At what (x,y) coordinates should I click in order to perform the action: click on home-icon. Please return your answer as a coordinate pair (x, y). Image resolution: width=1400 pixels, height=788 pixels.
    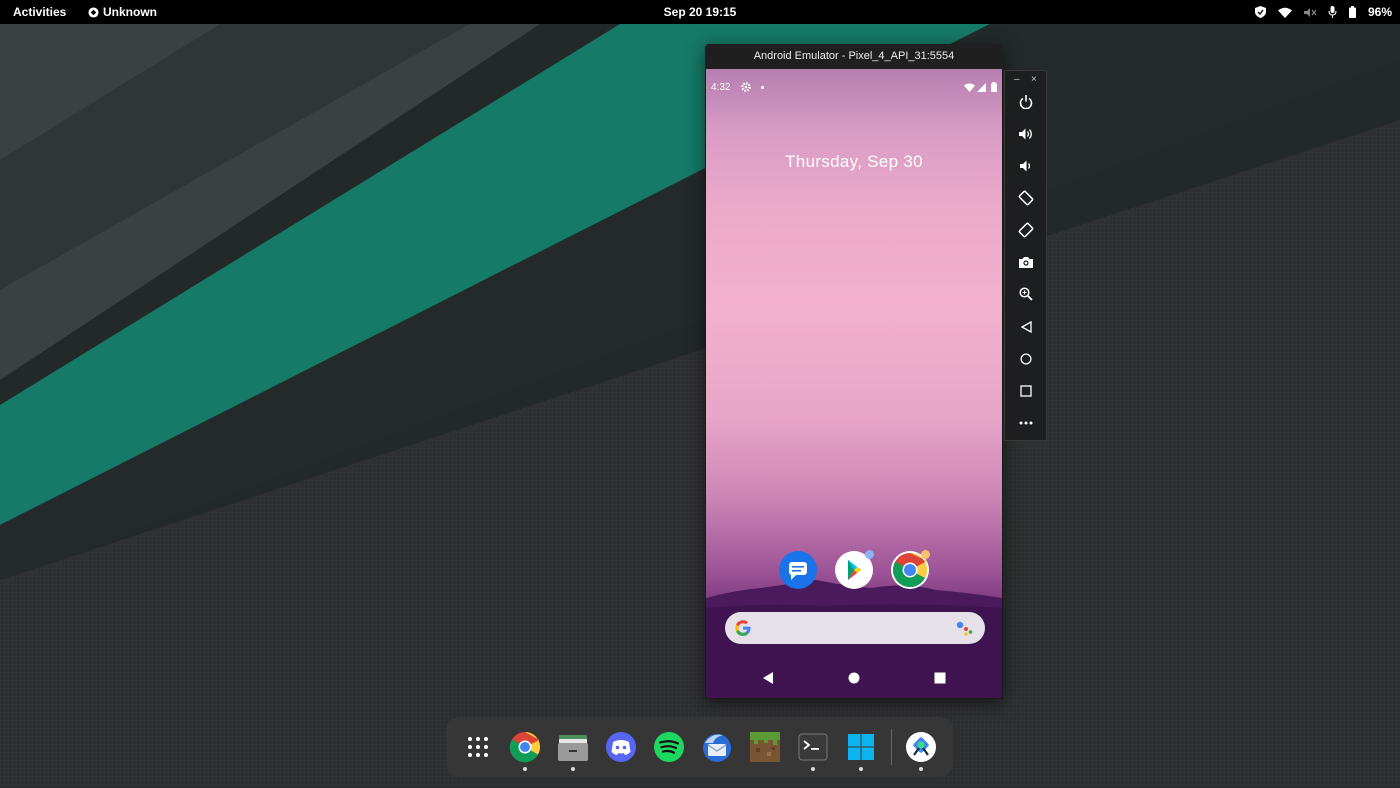
    Looking at the image, I should click on (1026, 359).